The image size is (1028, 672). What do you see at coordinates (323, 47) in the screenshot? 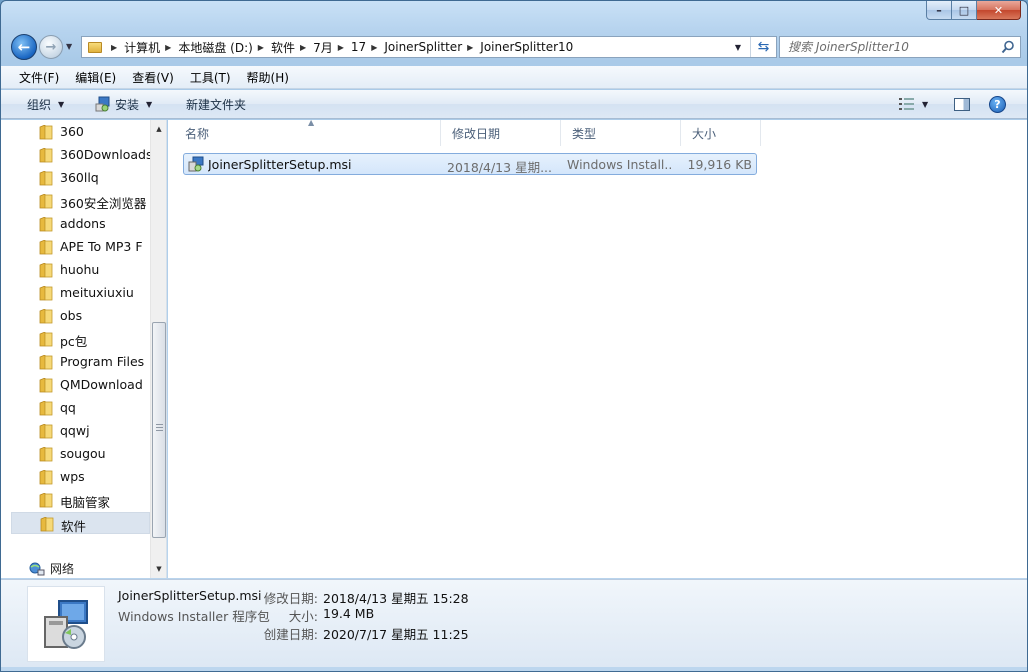
I see `breadcrumb-item: 7月` at bounding box center [323, 47].